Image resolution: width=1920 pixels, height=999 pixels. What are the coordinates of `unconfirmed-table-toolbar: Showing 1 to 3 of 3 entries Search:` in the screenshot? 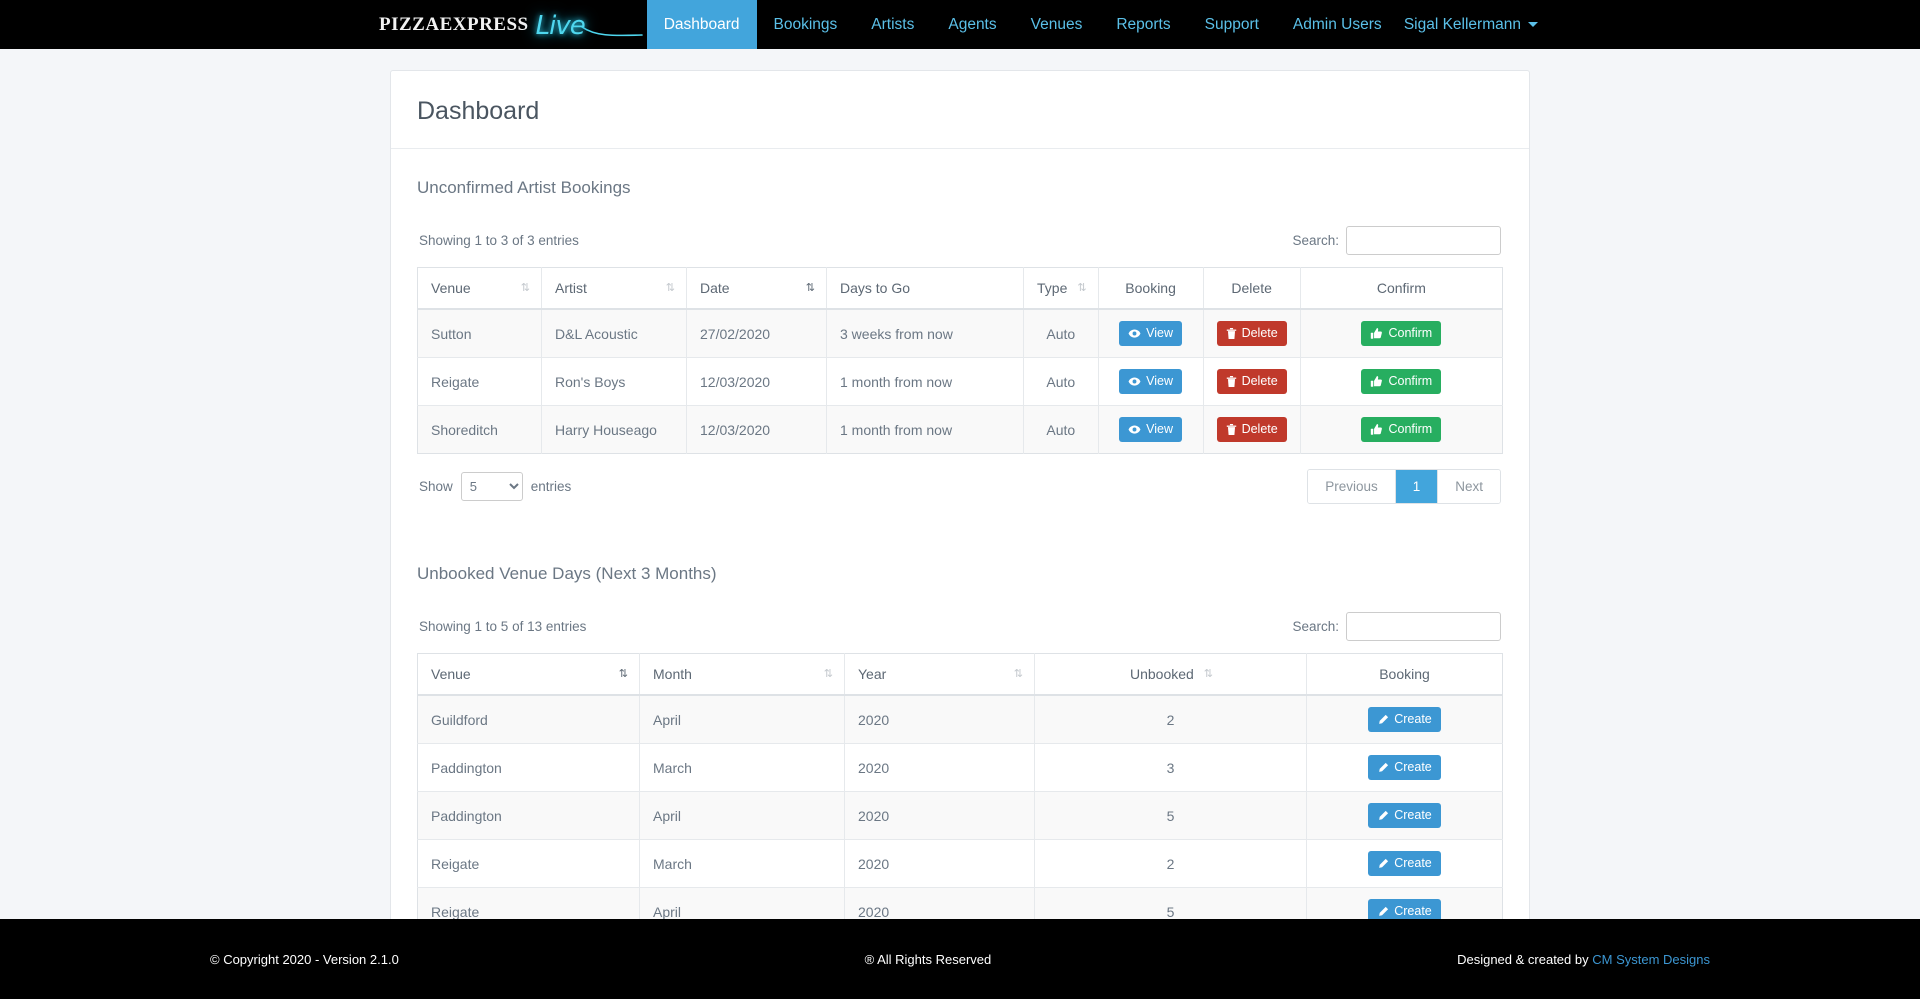 It's located at (960, 240).